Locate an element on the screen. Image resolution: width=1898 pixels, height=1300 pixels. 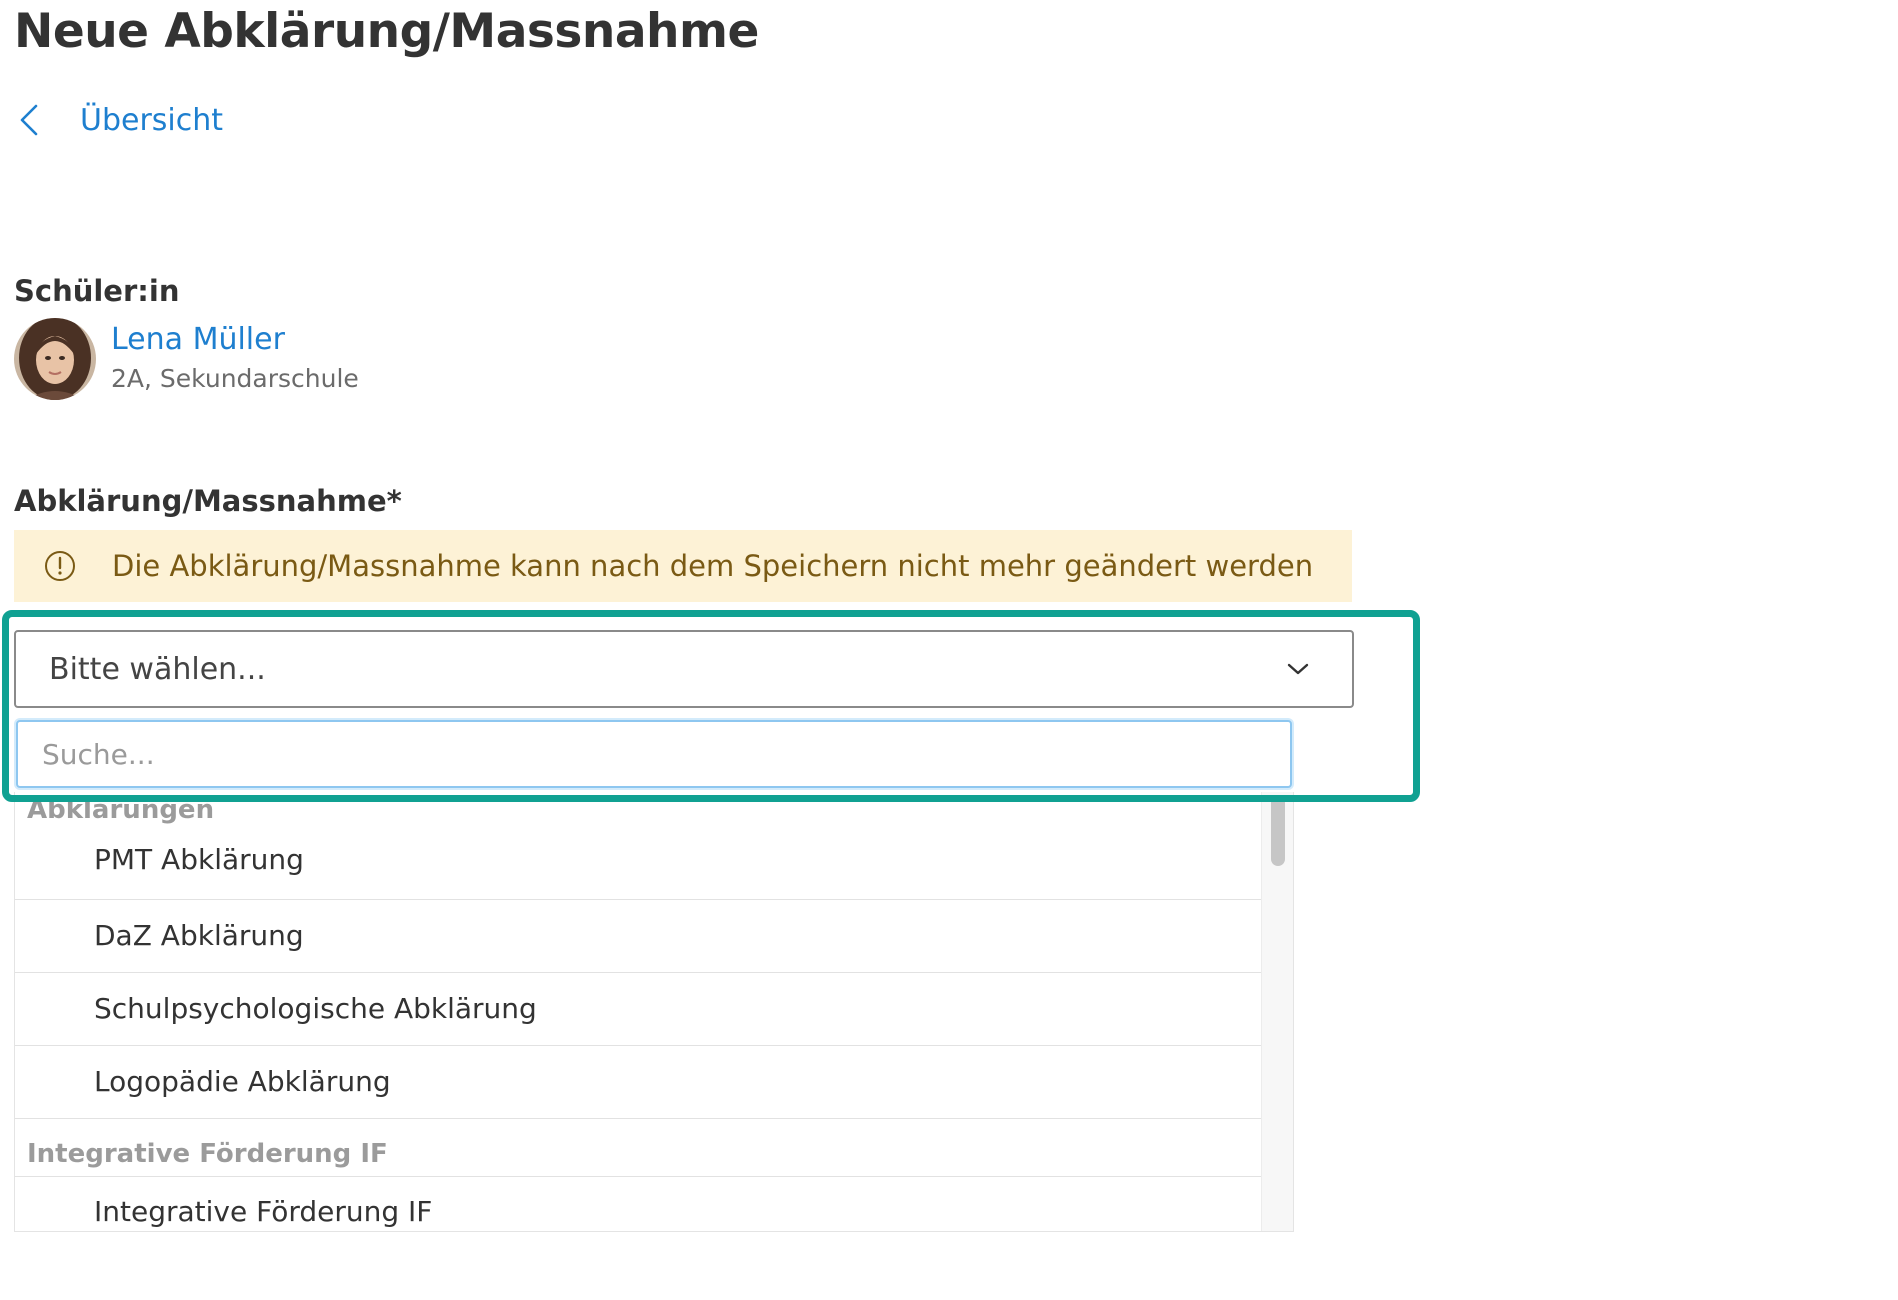
group-header-integrative-foerderung: Integrative Förderung IF is located at coordinates (639, 1148).